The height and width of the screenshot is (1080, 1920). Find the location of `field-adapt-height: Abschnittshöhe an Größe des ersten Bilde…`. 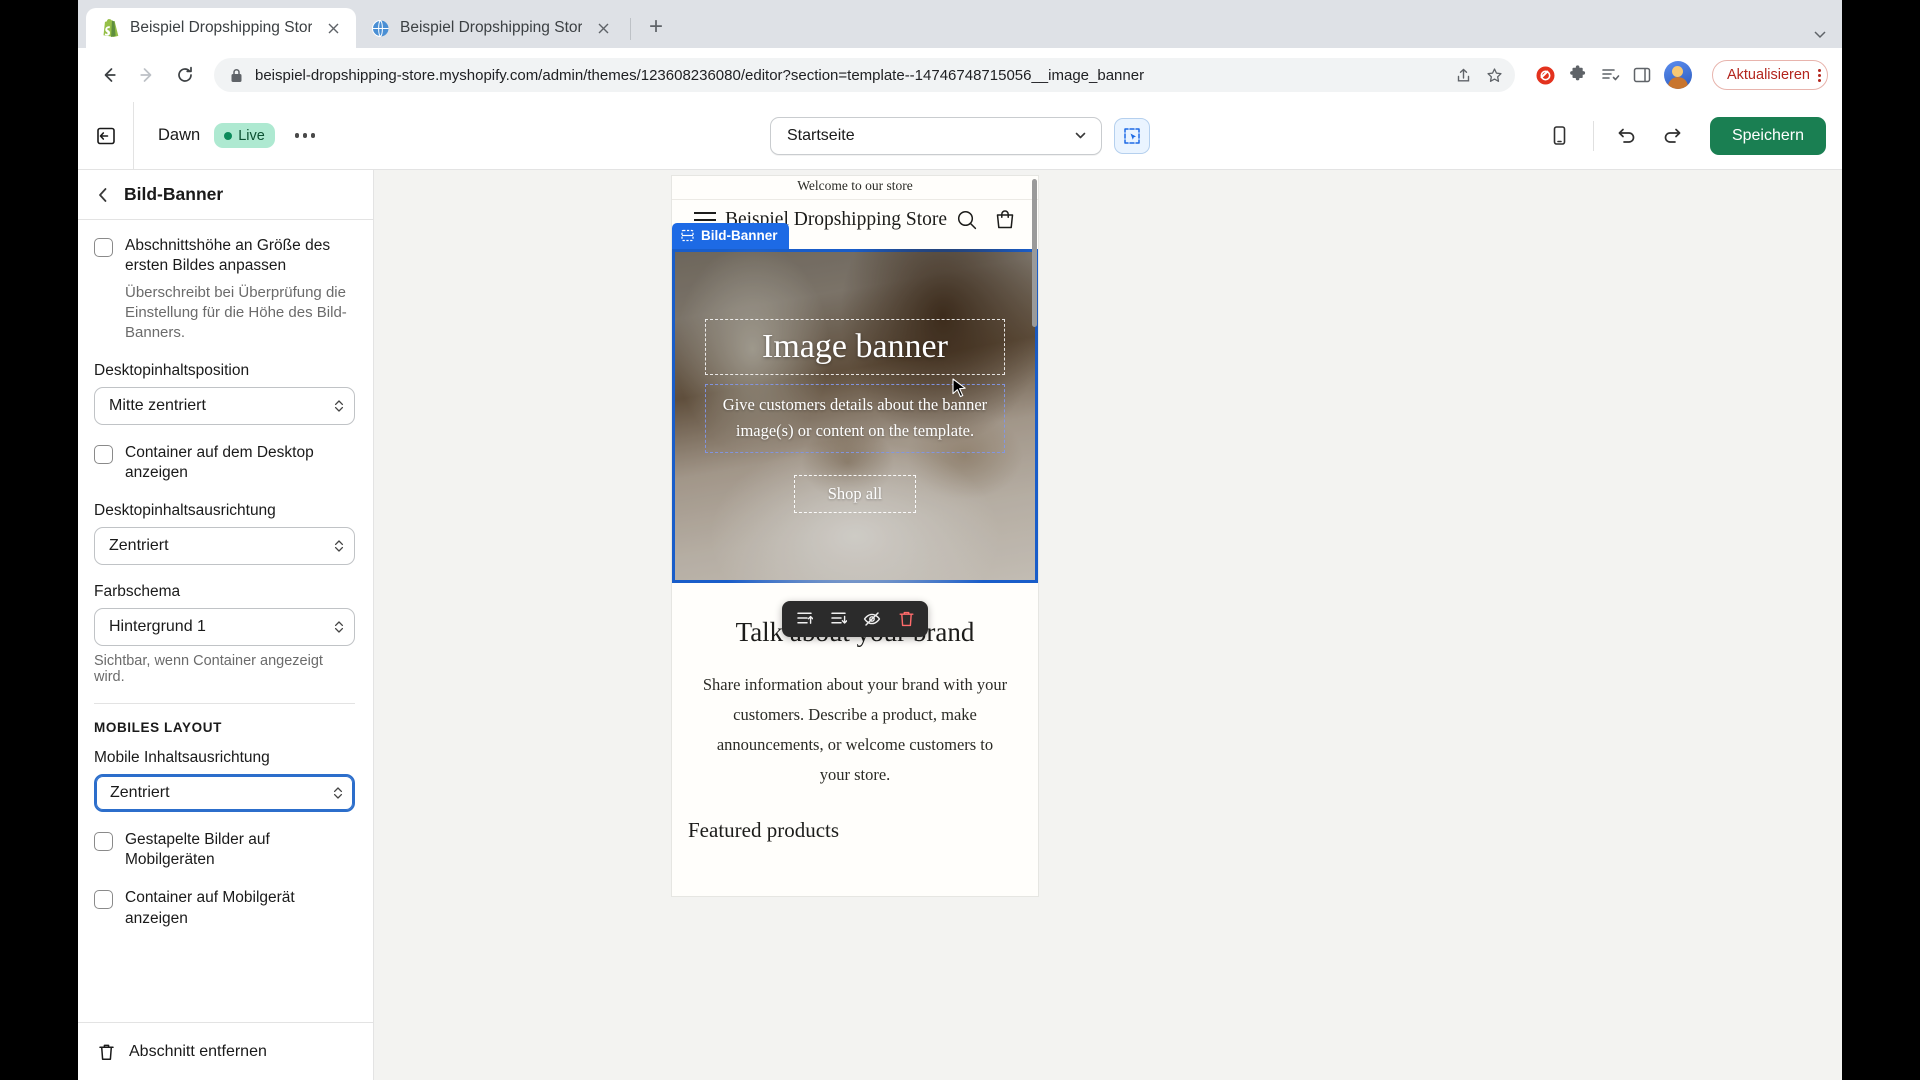

field-adapt-height: Abschnittshöhe an Größe des ersten Bilde… is located at coordinates (224, 290).